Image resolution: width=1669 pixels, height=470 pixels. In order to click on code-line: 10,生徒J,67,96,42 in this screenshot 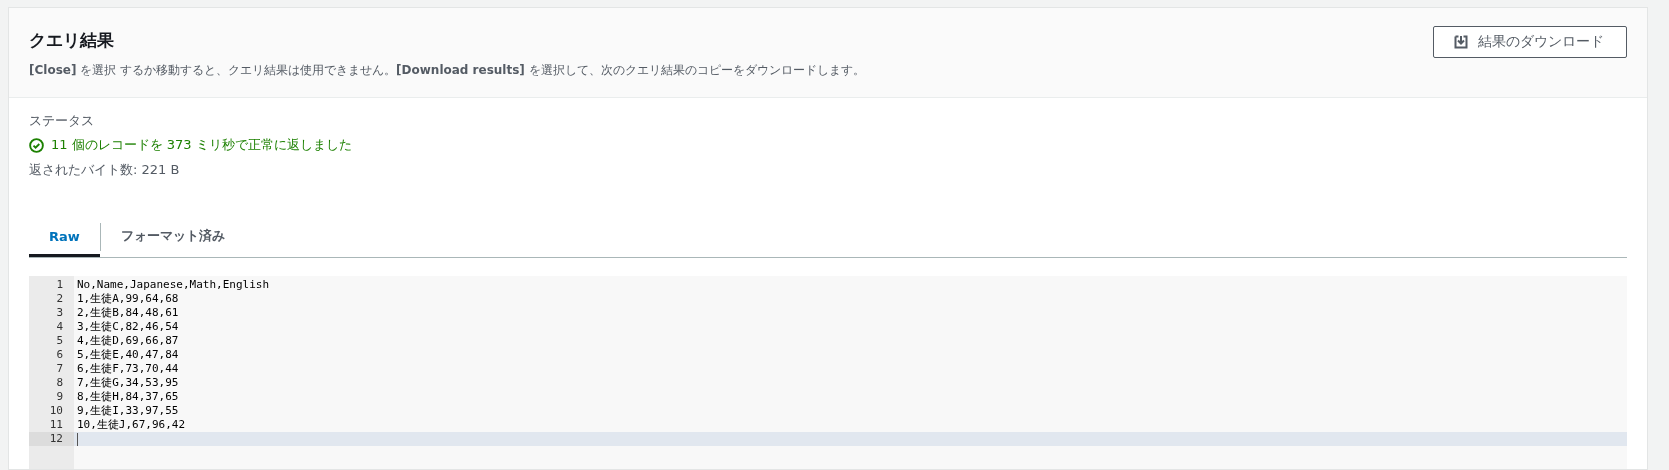, I will do `click(131, 425)`.